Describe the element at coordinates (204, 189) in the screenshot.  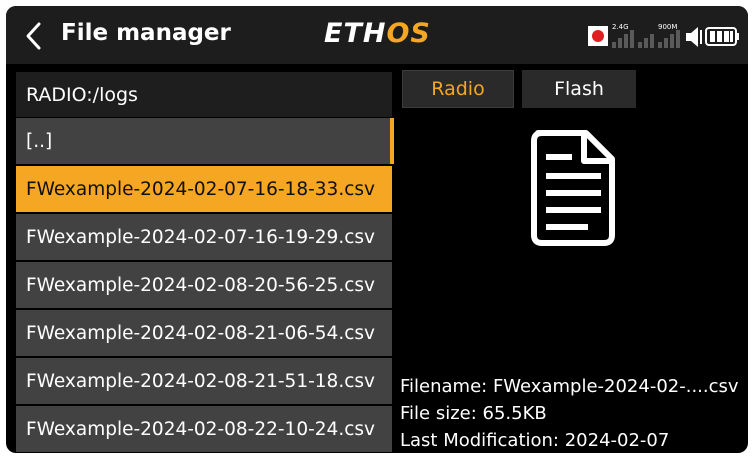
I see `list-item: FWexample-2024-02-07-16-18-33.csv` at that location.